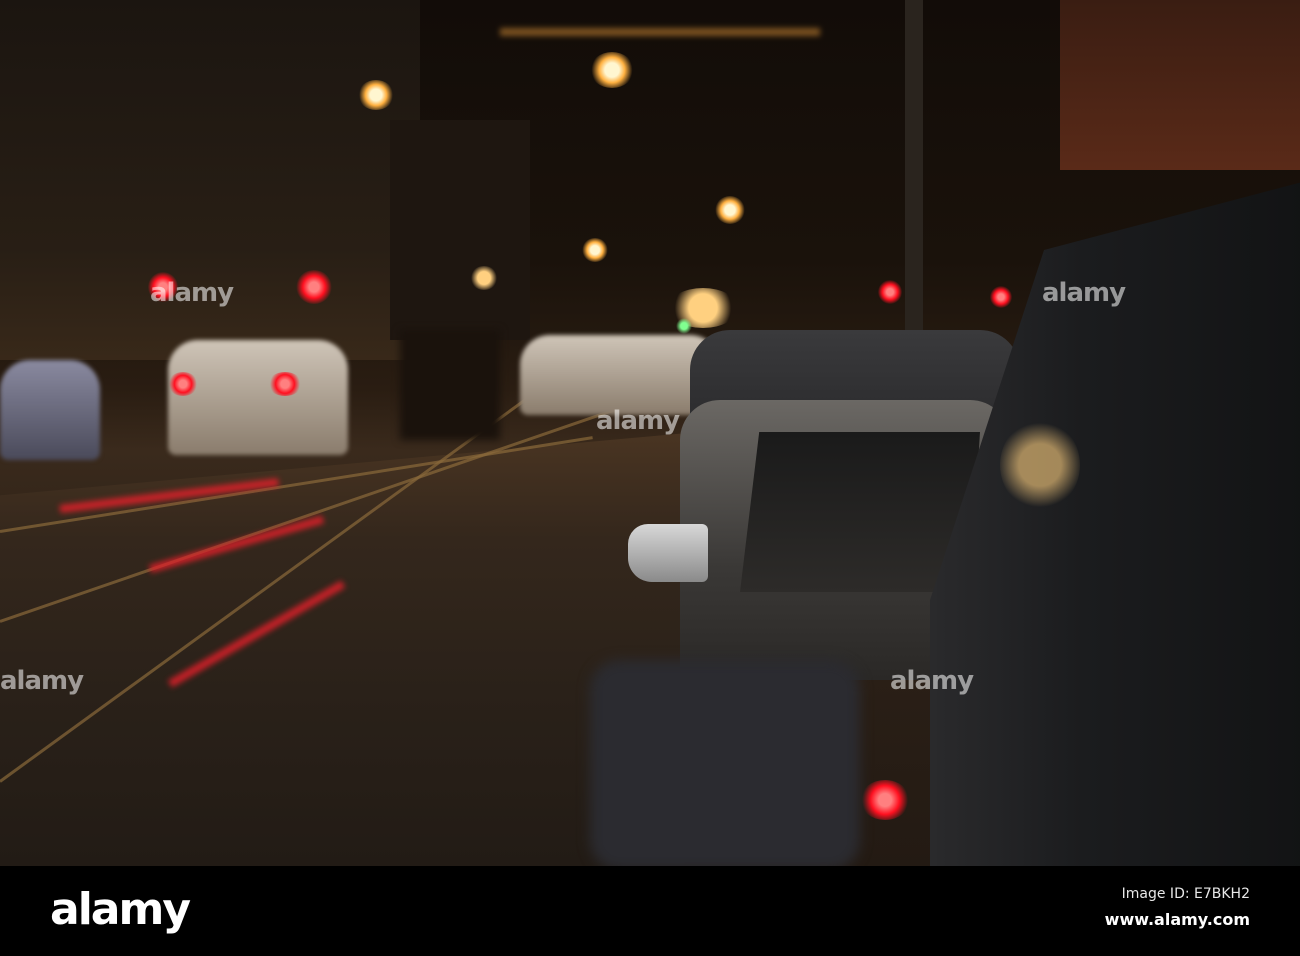  Describe the element at coordinates (50, 410) in the screenshot. I see `car-left-edge` at that location.